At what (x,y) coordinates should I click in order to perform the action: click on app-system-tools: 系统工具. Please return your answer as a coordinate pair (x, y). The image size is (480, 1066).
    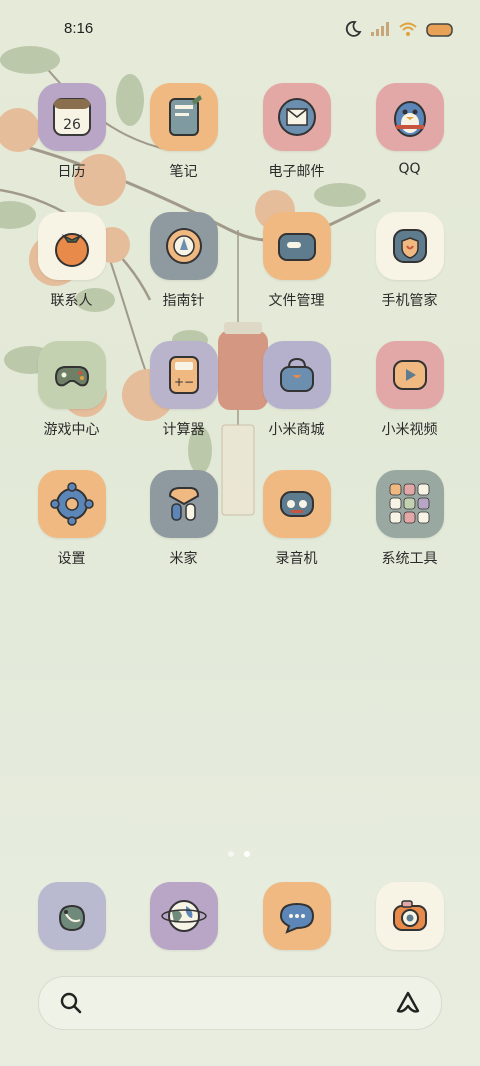
    Looking at the image, I should click on (409, 528).